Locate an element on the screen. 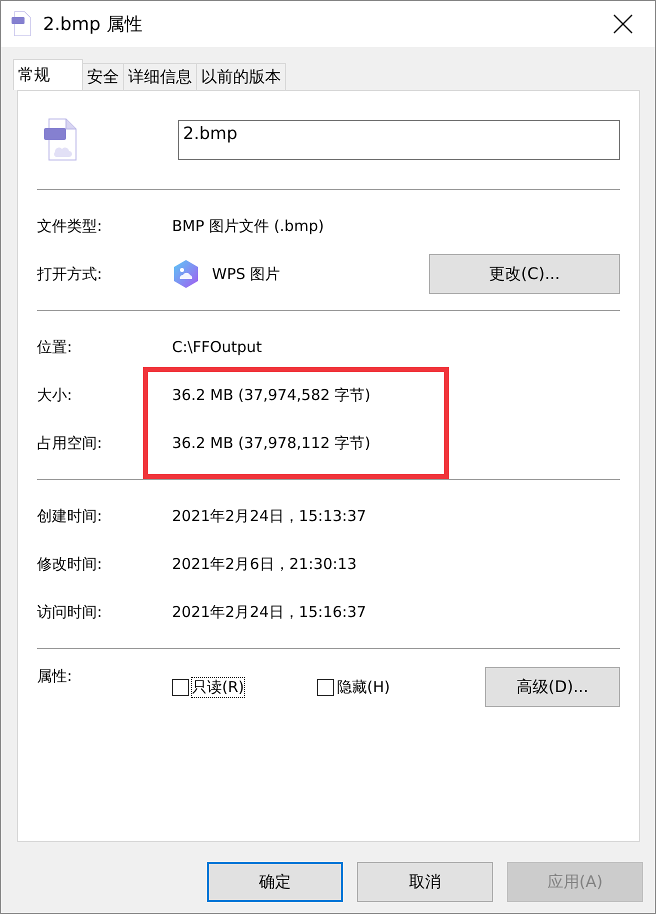 The width and height of the screenshot is (656, 914). close-icon is located at coordinates (623, 24).